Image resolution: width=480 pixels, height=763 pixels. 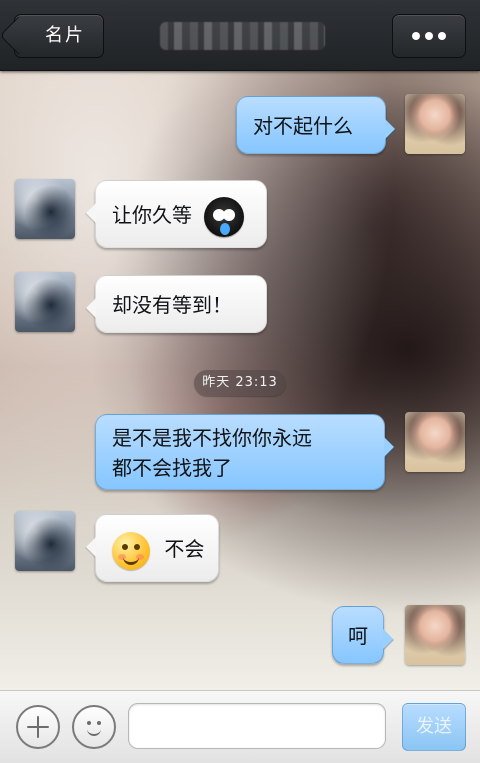 What do you see at coordinates (240, 383) in the screenshot?
I see `timestamp-badge: 昨天 23:13` at bounding box center [240, 383].